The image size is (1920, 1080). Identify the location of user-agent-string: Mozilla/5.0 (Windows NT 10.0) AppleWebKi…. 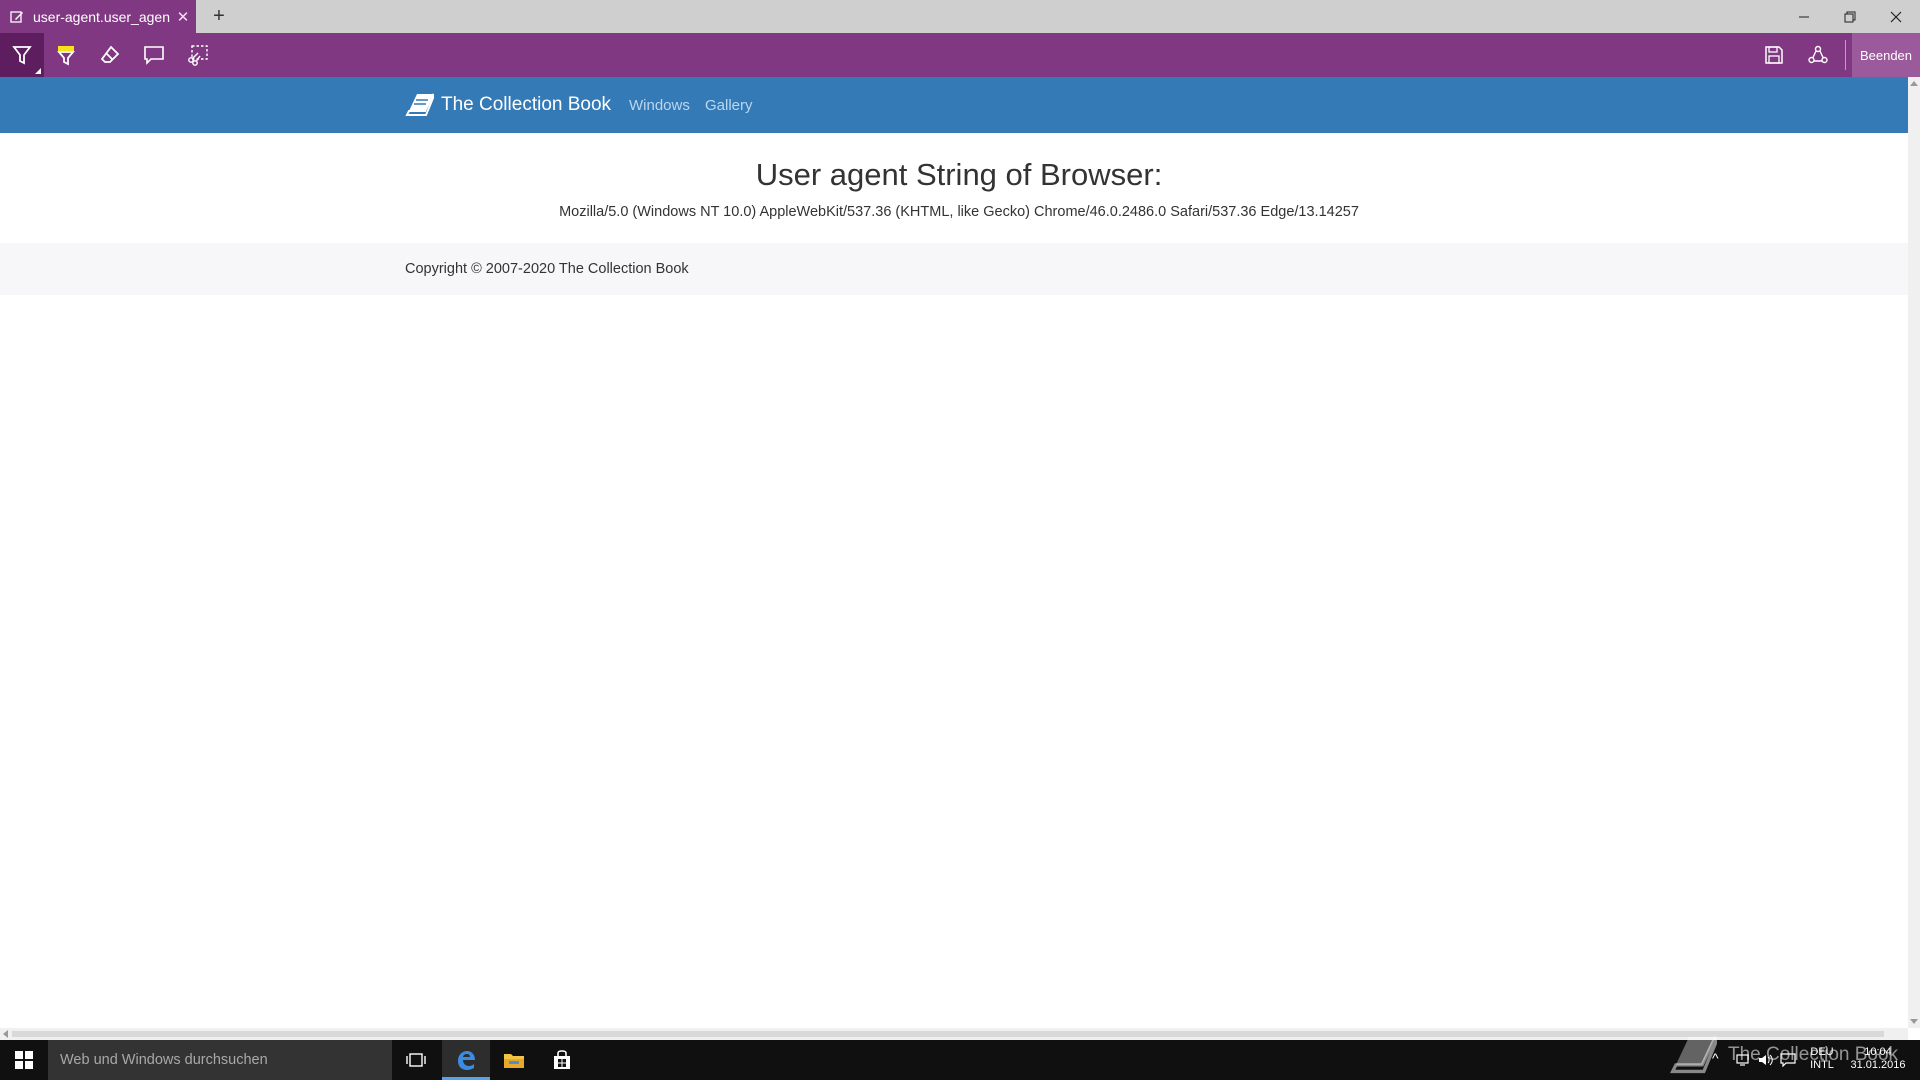
(959, 212).